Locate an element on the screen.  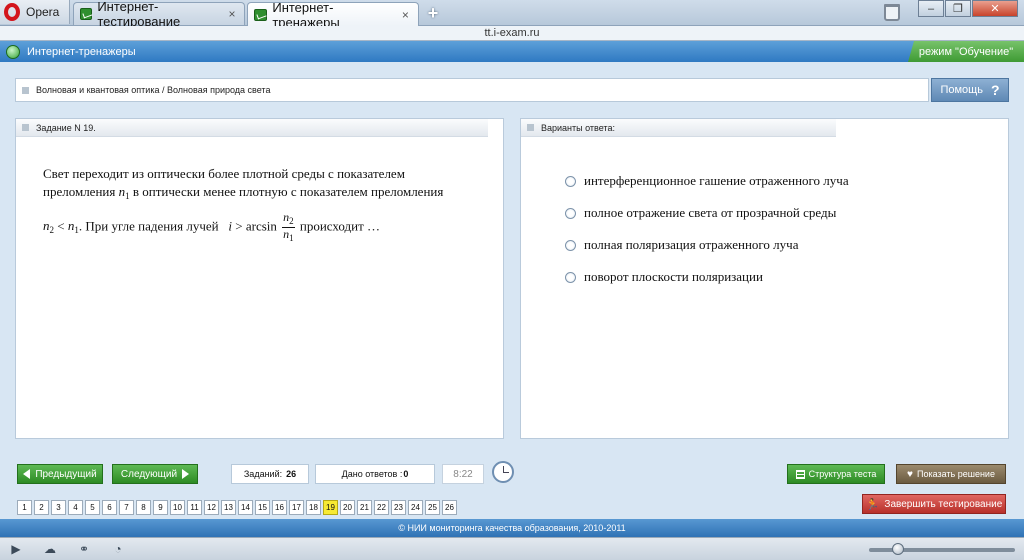
panel-toggle-icon: ▶ is located at coordinates (16, 549).